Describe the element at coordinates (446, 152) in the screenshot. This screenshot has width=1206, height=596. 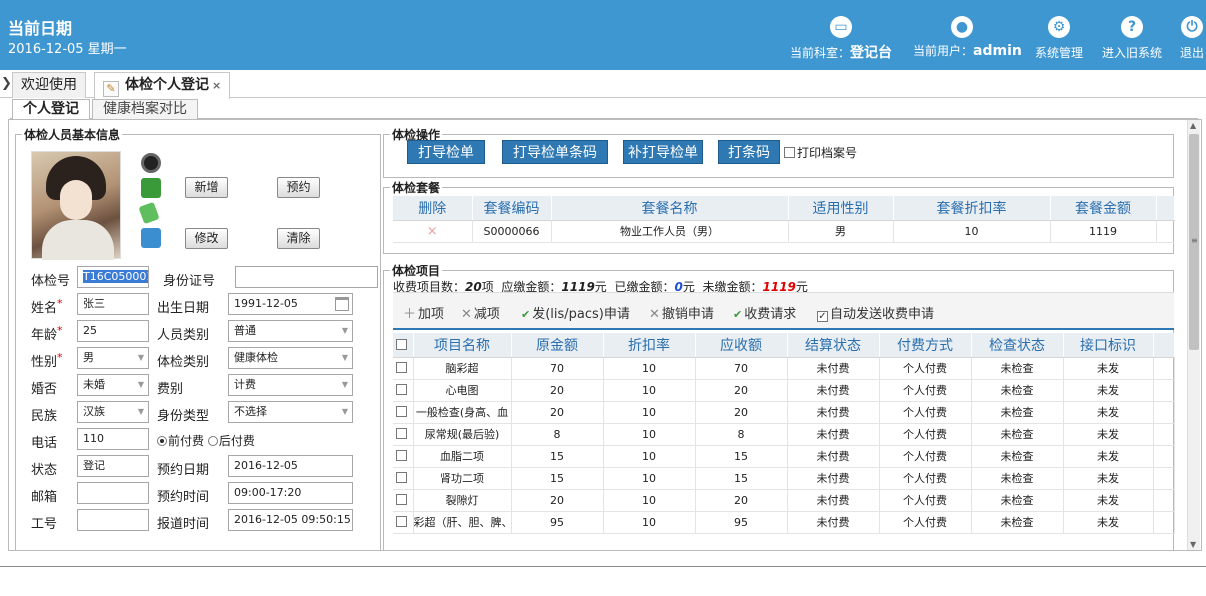
I see `print-guide-button: 打导检单` at that location.